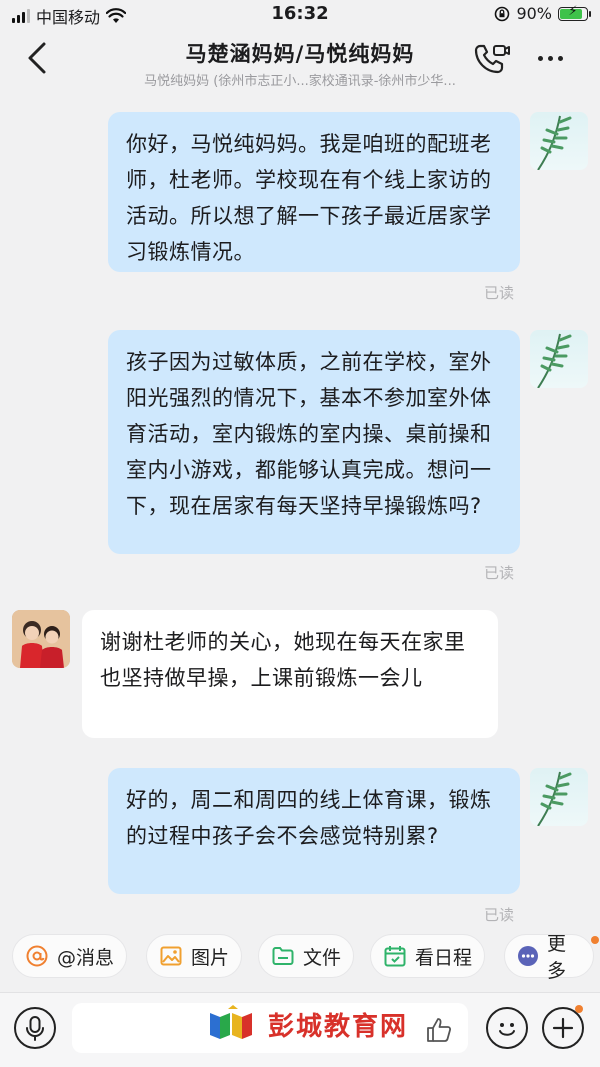 This screenshot has height=1067, width=600. Describe the element at coordinates (502, 13) in the screenshot. I see `rotation-lock-icon` at that location.